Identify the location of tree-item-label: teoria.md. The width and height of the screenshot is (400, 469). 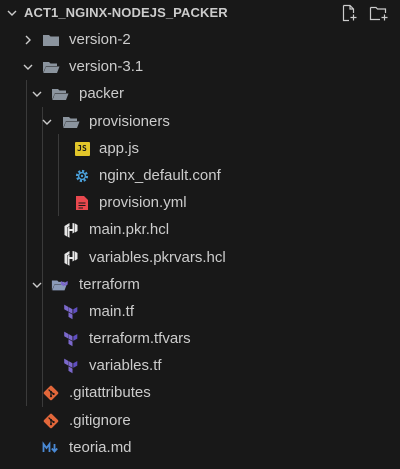
(100, 447).